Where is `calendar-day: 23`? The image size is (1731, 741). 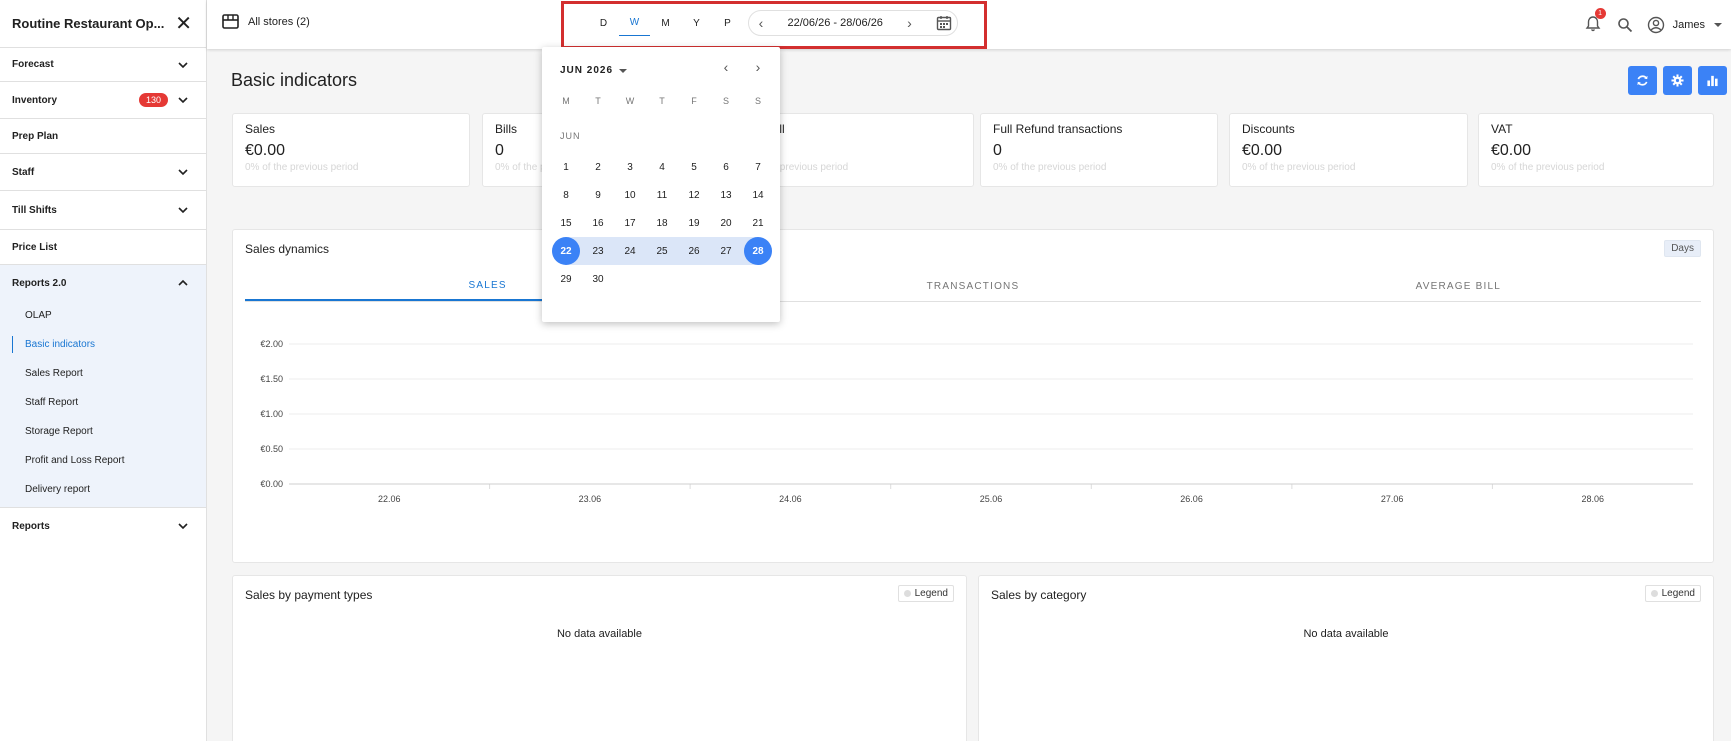
calendar-day: 23 is located at coordinates (598, 251).